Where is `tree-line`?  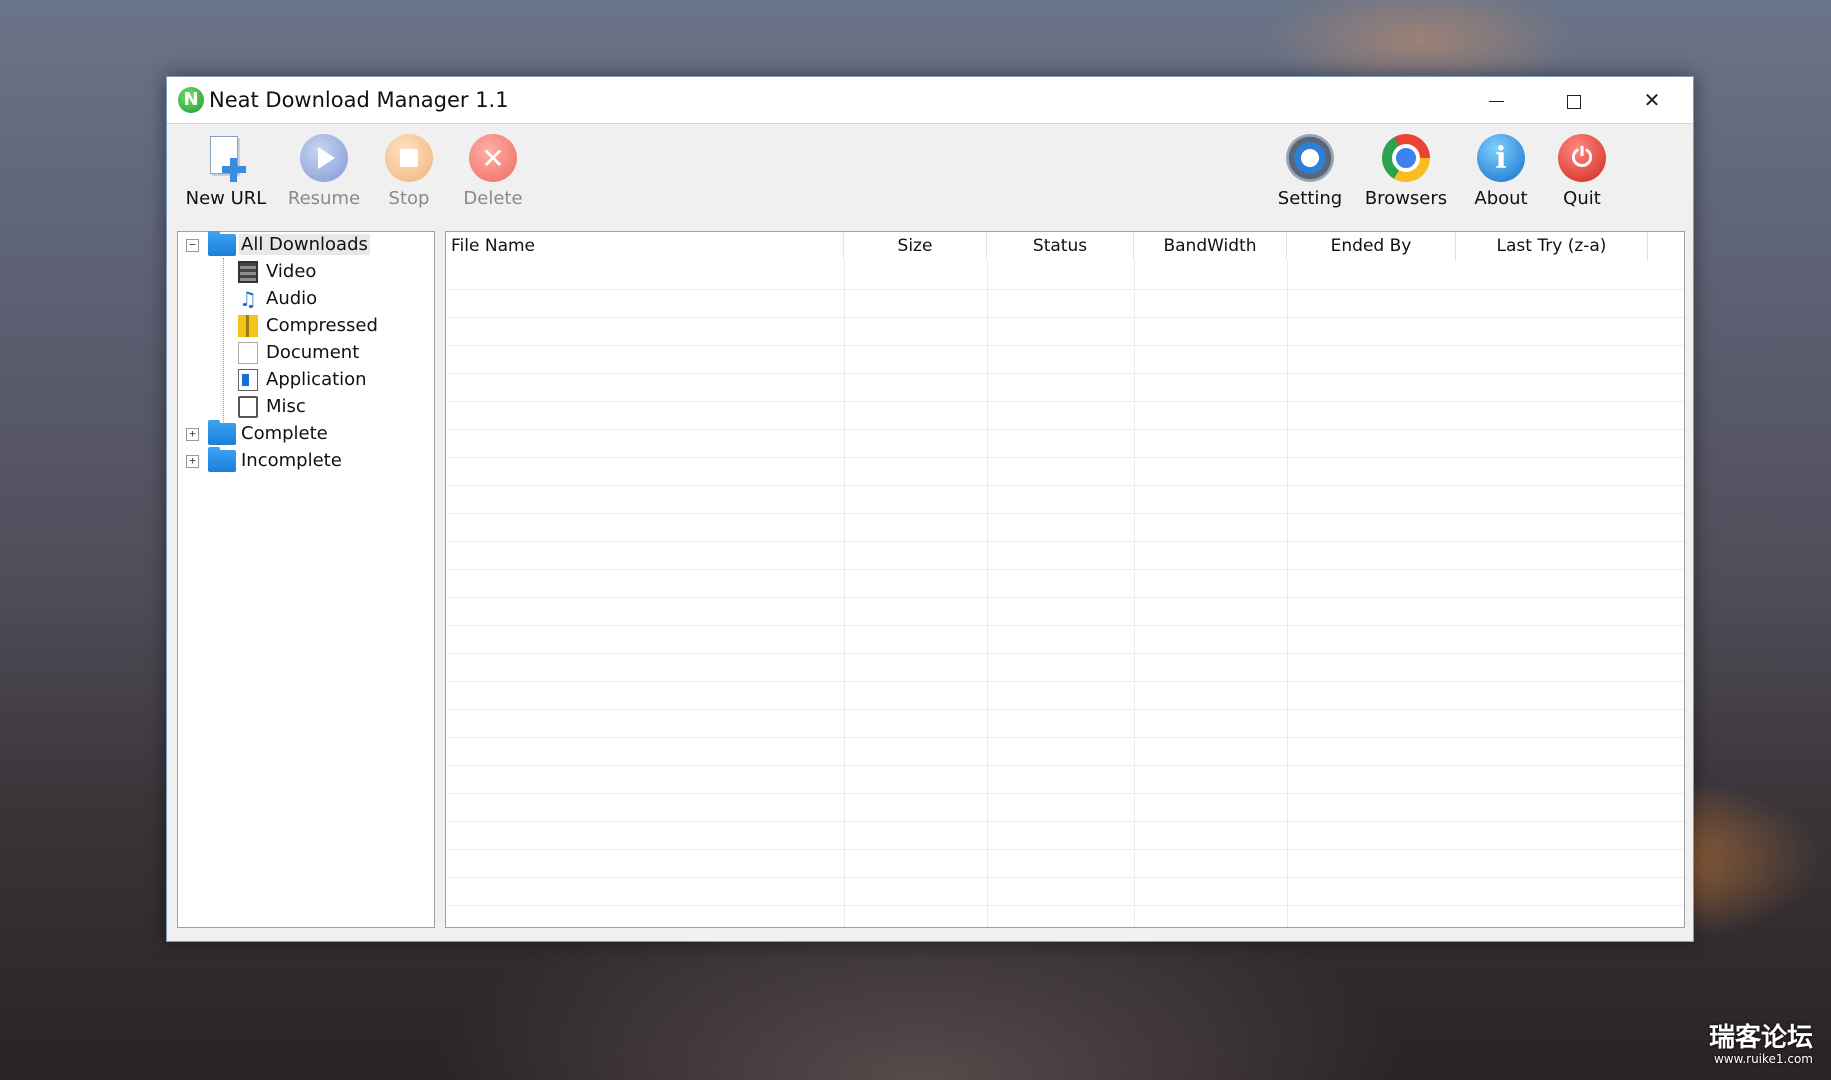 tree-line is located at coordinates (223, 341).